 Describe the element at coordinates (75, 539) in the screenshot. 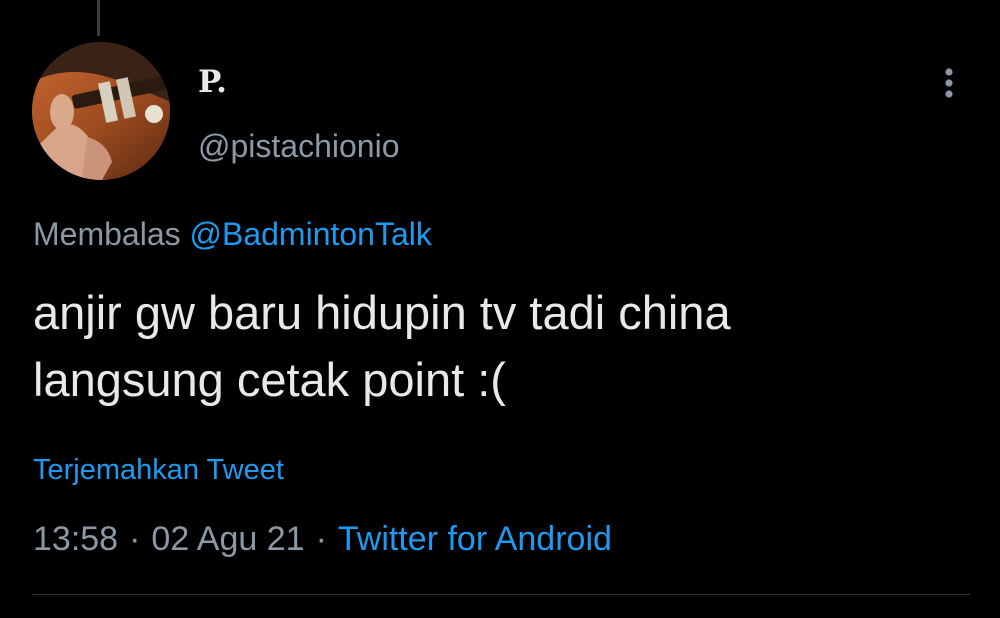

I see `tweet-time: 13:58` at that location.